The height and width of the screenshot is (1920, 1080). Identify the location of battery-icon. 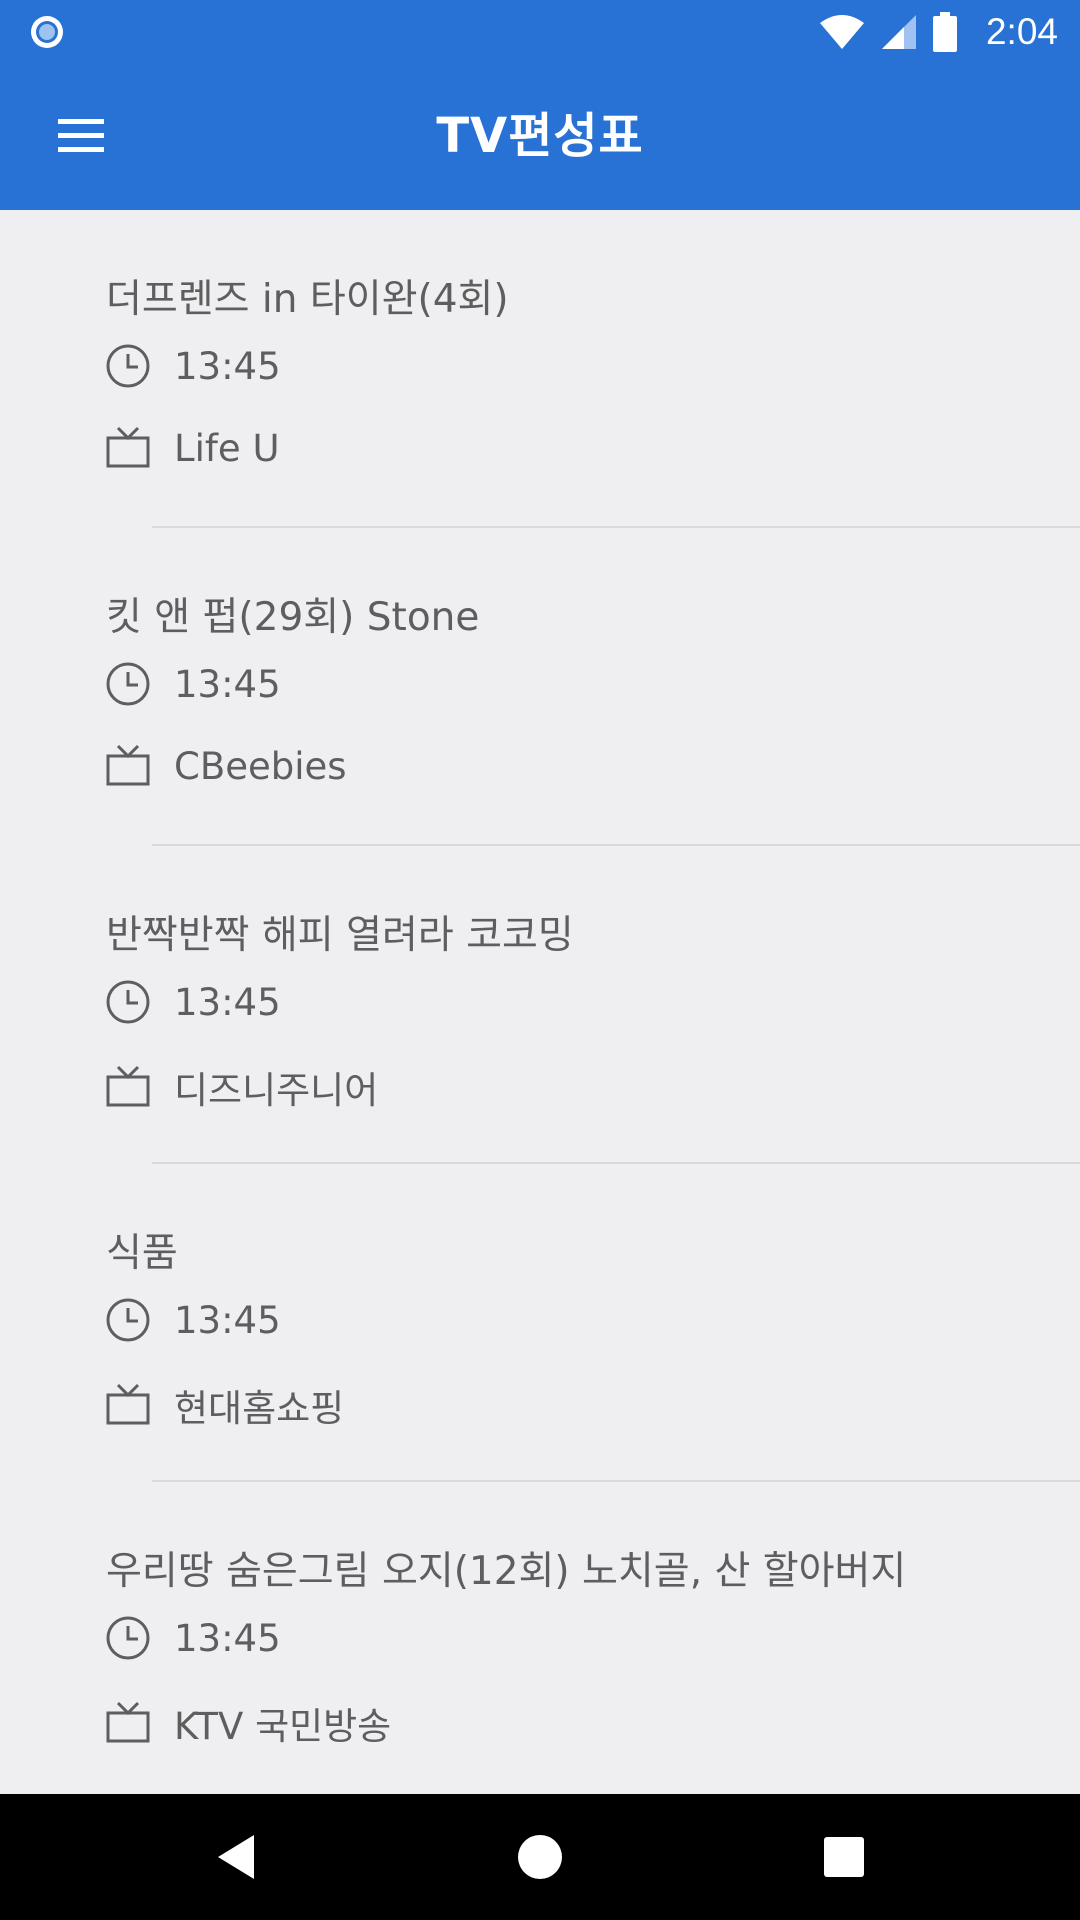
(944, 31).